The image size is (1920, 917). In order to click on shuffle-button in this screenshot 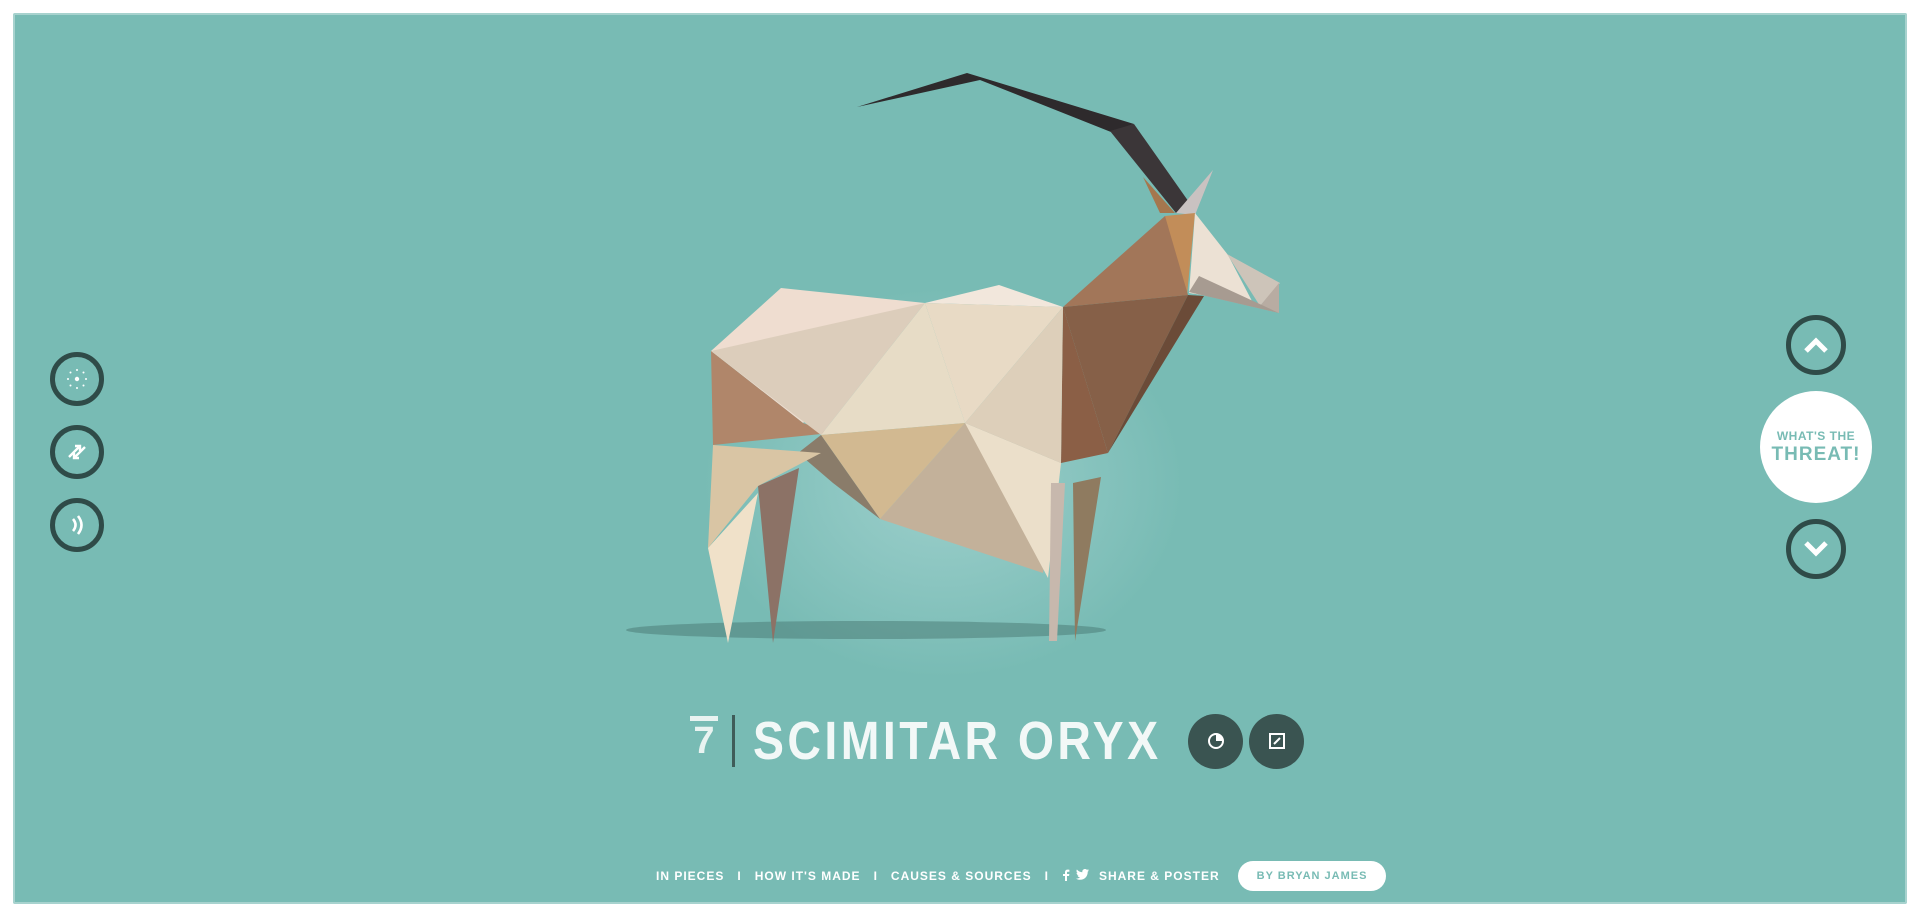, I will do `click(77, 452)`.